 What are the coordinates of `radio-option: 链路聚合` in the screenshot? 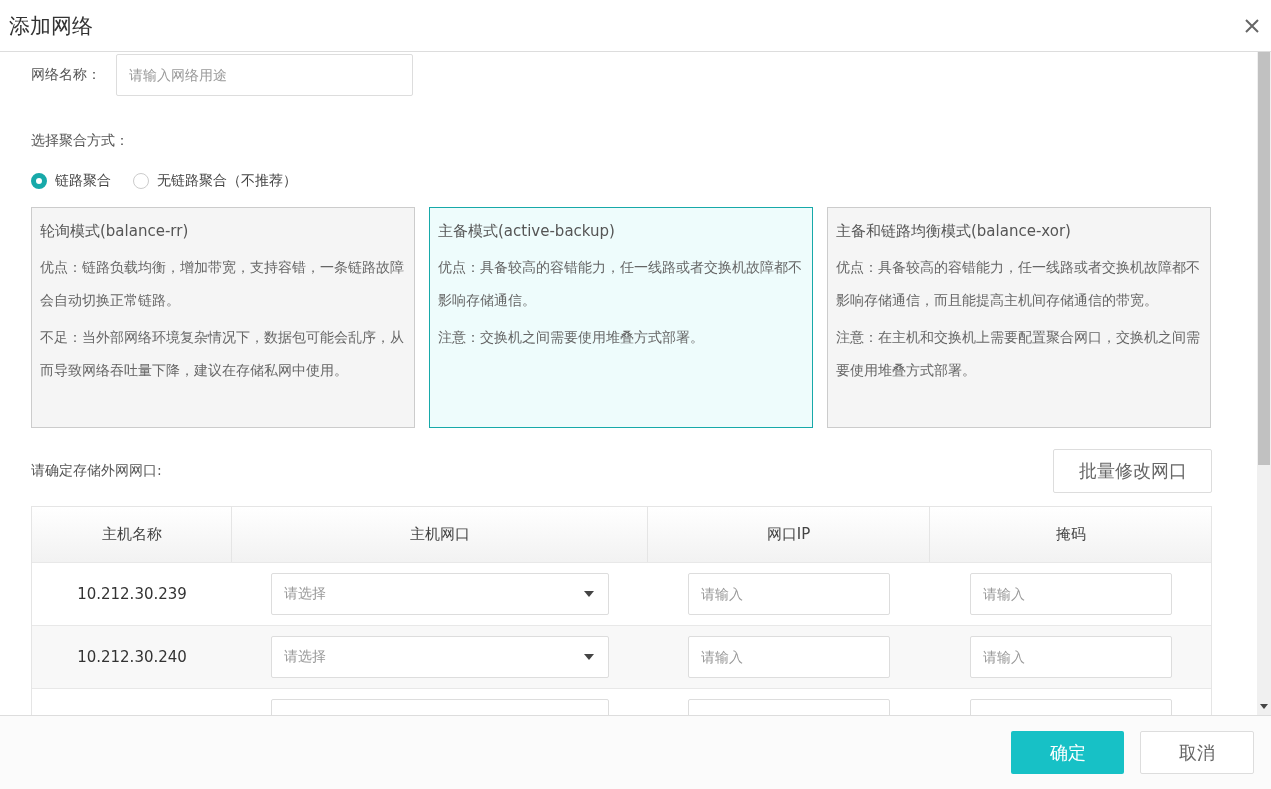 It's located at (71, 181).